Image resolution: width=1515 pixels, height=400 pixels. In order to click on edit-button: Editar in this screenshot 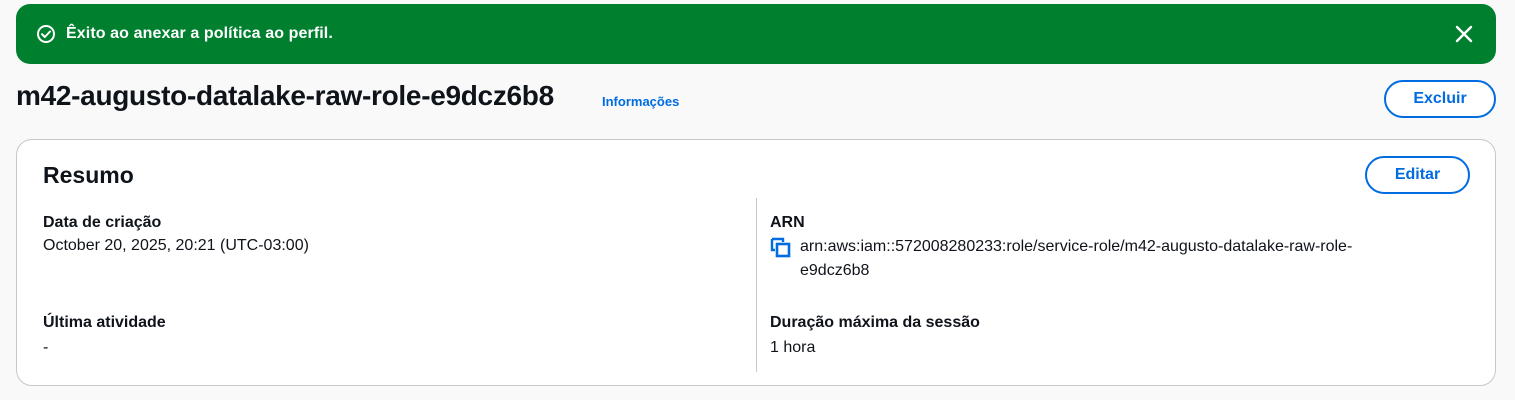, I will do `click(1417, 175)`.